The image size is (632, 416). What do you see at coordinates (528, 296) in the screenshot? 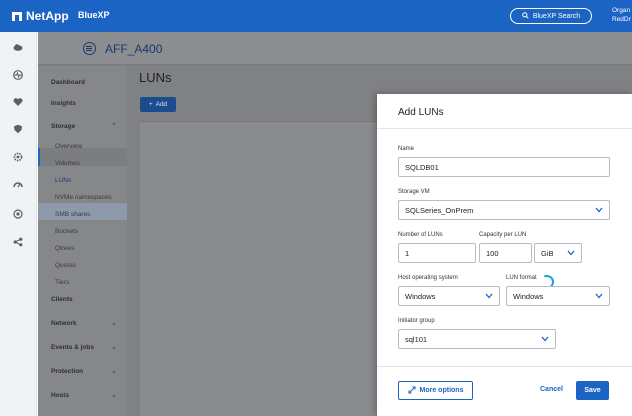
I see `lun-format-value: Windows` at bounding box center [528, 296].